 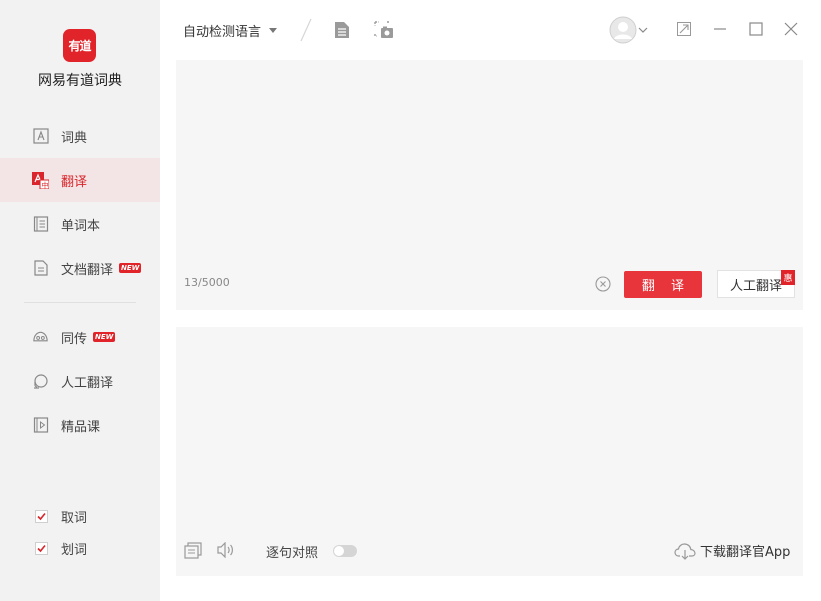 What do you see at coordinates (74, 550) in the screenshot?
I see `checkbox-label: 划词` at bounding box center [74, 550].